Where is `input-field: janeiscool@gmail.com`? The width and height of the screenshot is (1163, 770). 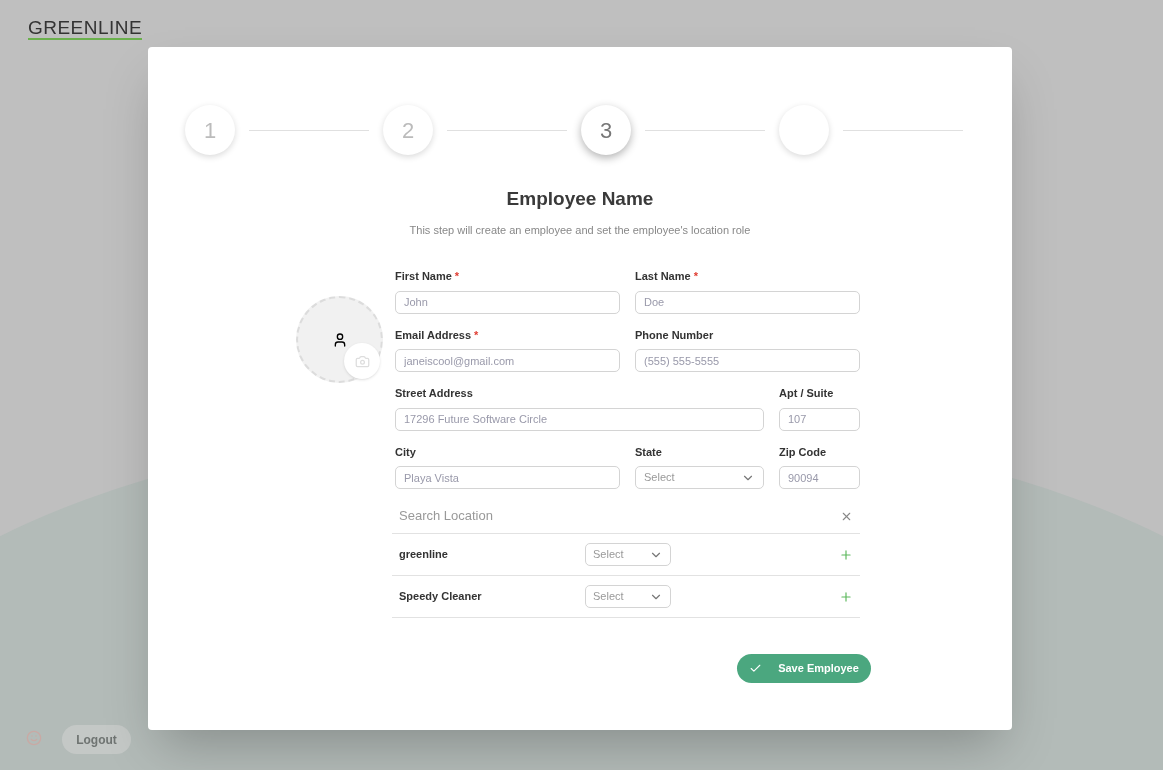
input-field: janeiscool@gmail.com is located at coordinates (507, 360).